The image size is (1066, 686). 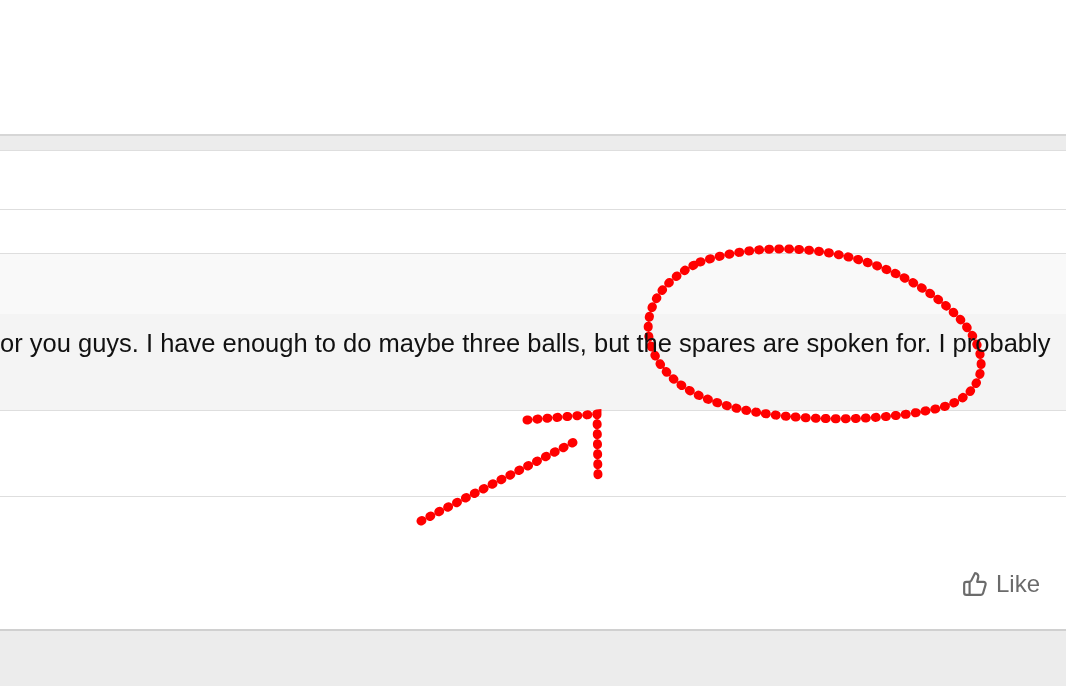 What do you see at coordinates (1000, 584) in the screenshot?
I see `like-button: Like` at bounding box center [1000, 584].